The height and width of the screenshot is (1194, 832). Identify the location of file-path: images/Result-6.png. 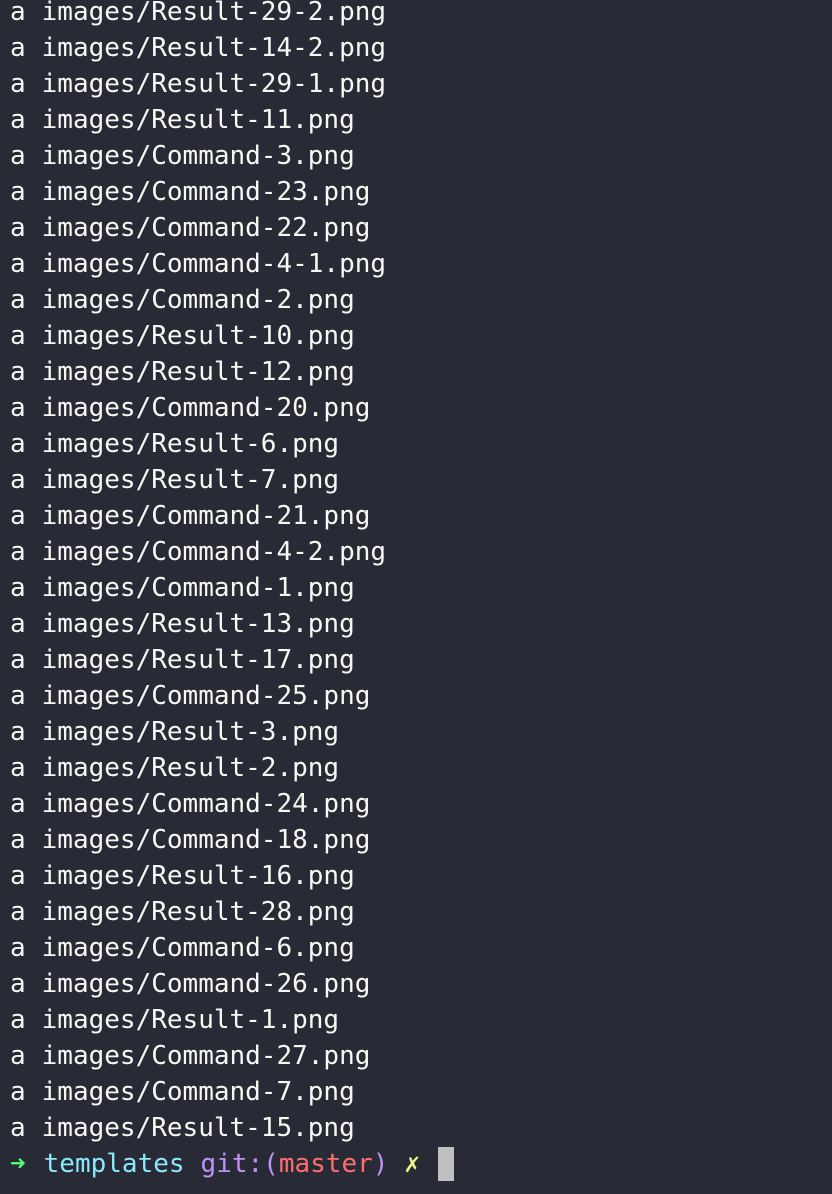
(190, 444).